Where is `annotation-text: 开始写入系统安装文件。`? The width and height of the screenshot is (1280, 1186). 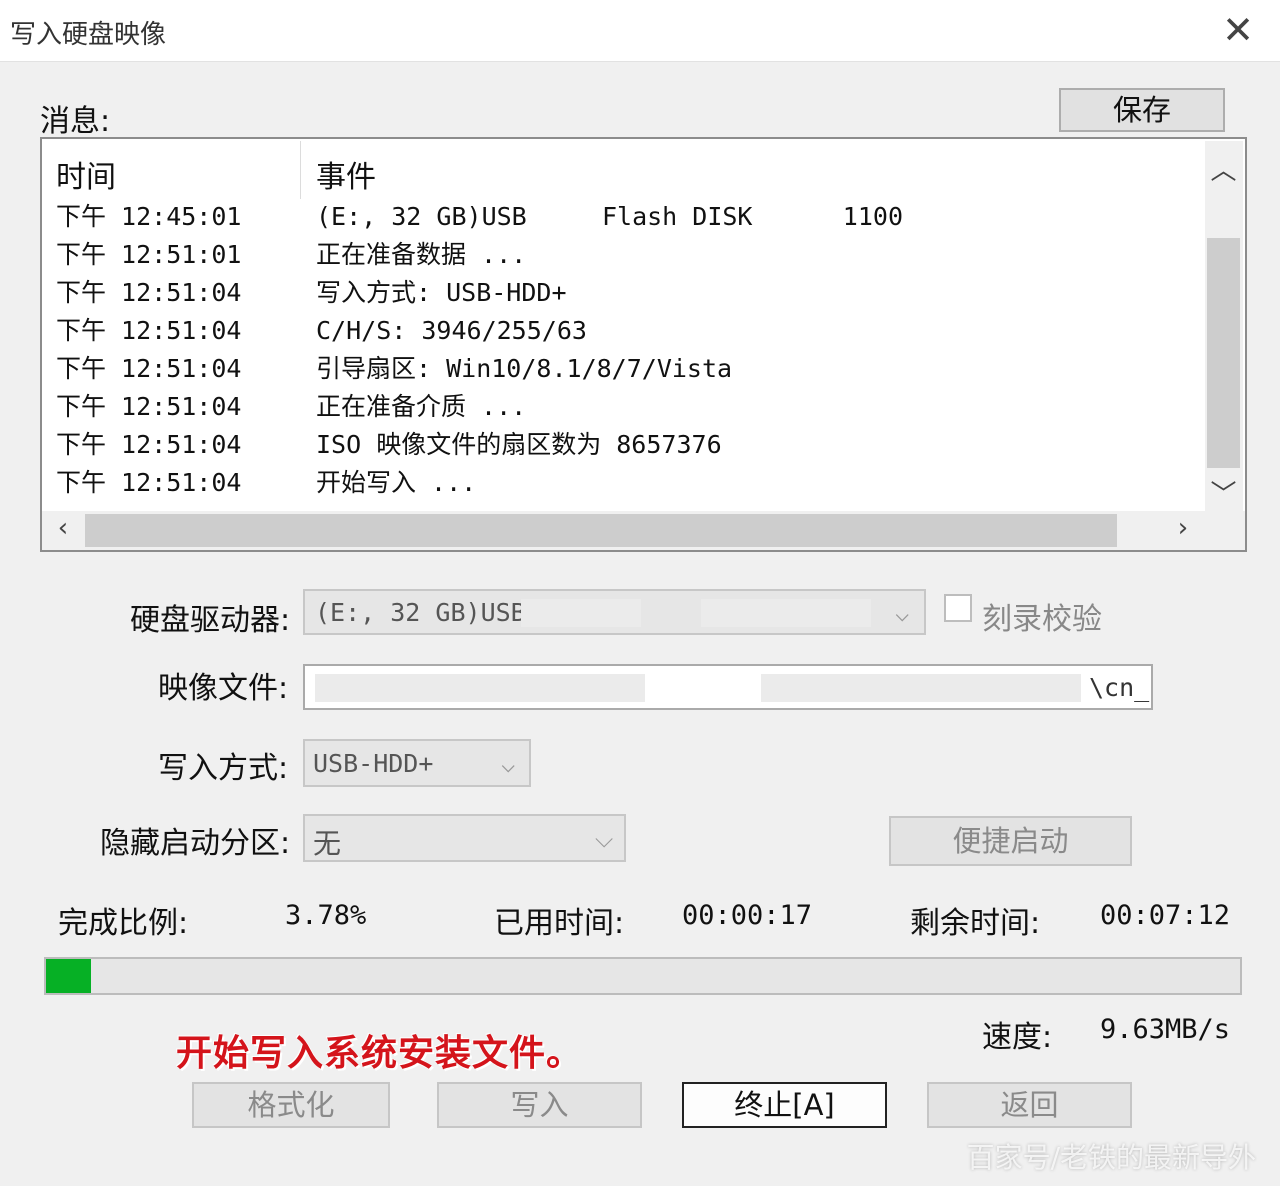
annotation-text: 开始写入系统安装文件。 is located at coordinates (380, 1053).